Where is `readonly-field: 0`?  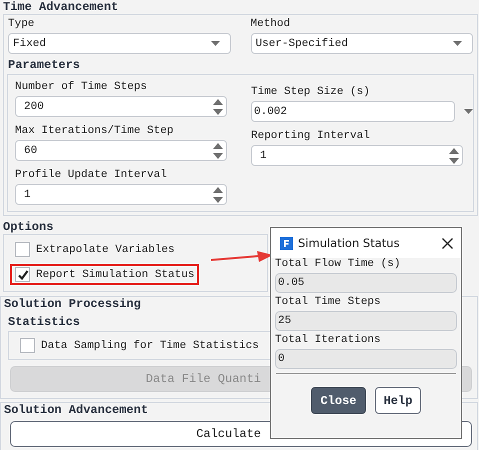
readonly-field: 0 is located at coordinates (366, 359).